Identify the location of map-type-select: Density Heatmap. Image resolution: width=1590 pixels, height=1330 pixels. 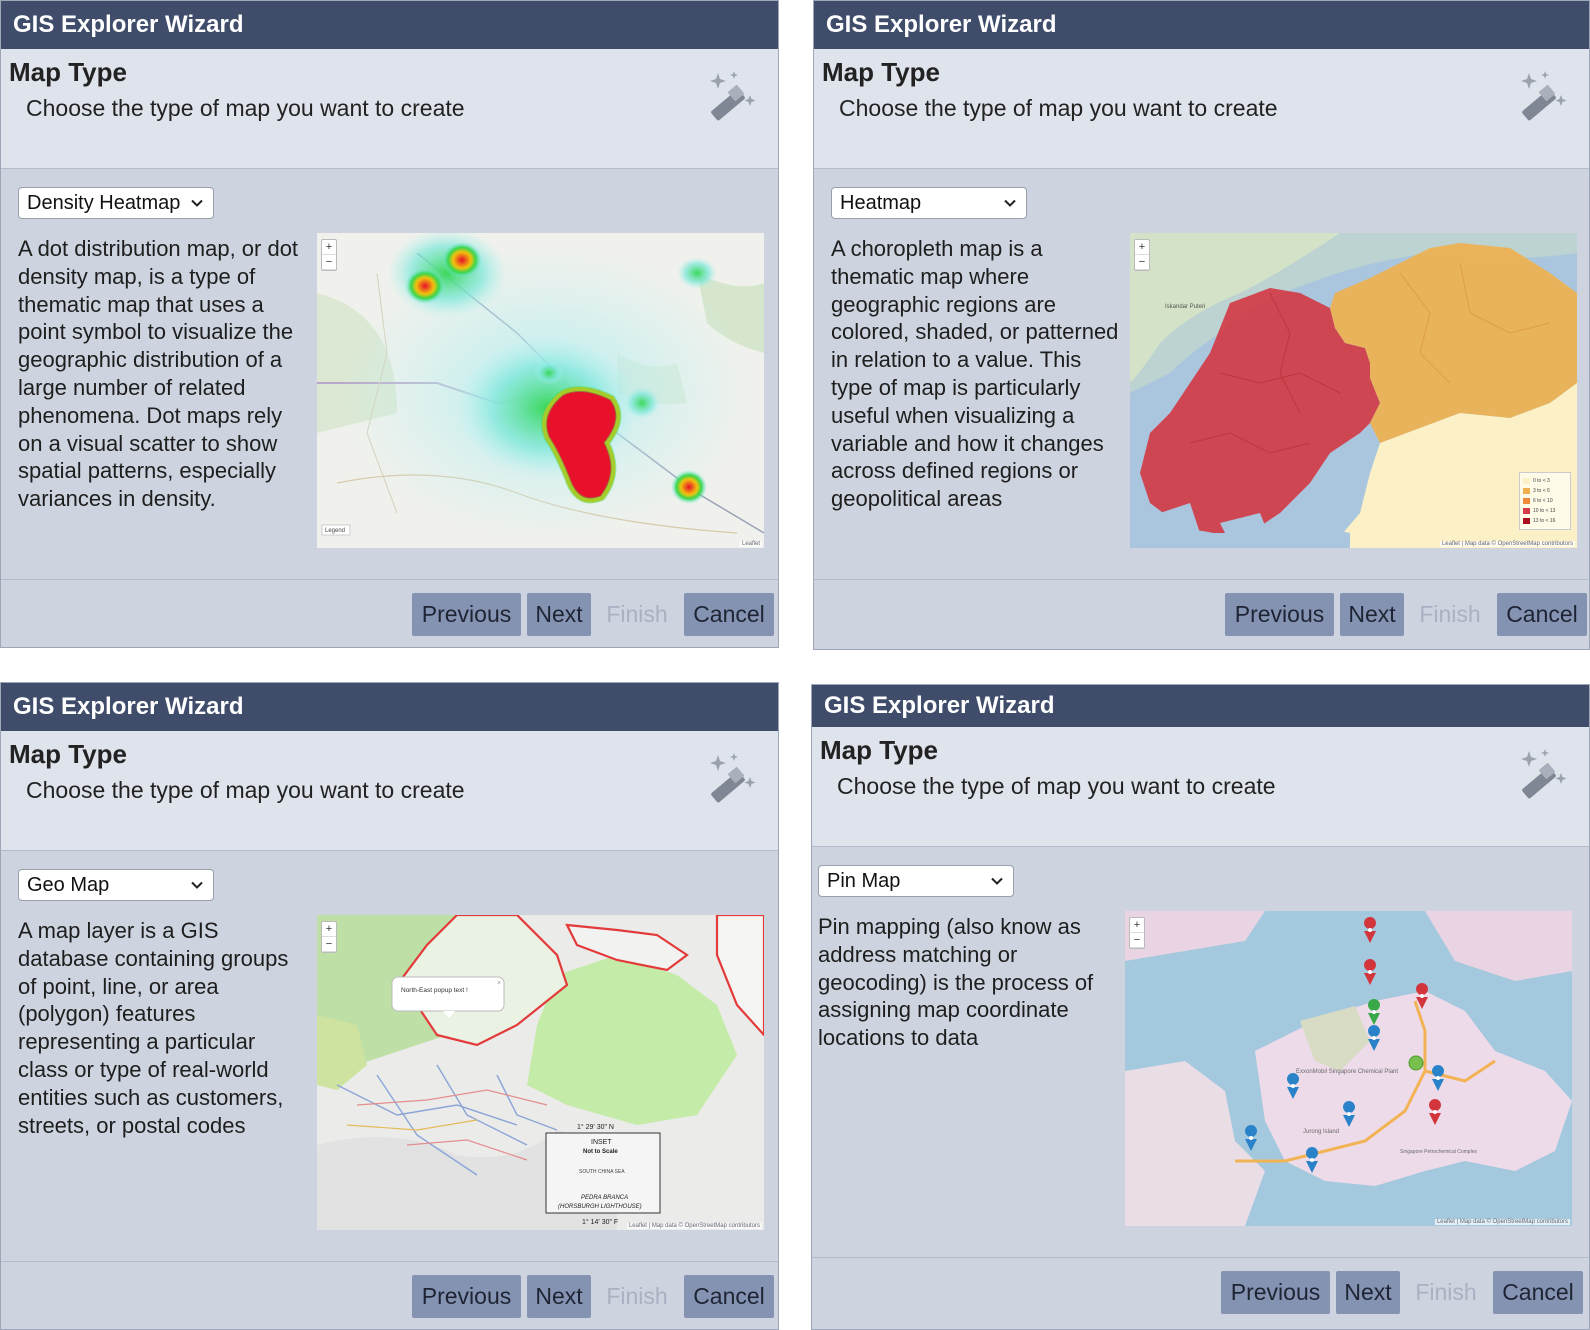
(116, 203).